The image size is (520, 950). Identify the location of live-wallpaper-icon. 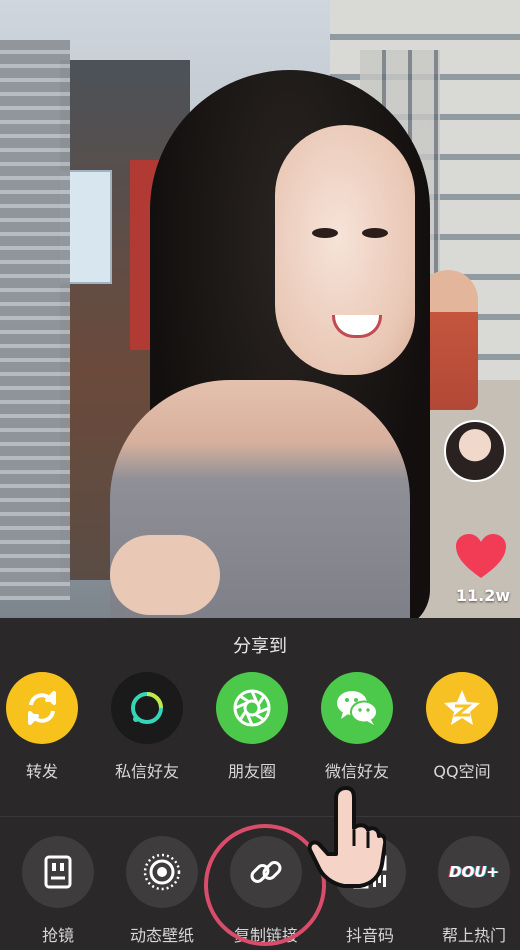
(162, 872).